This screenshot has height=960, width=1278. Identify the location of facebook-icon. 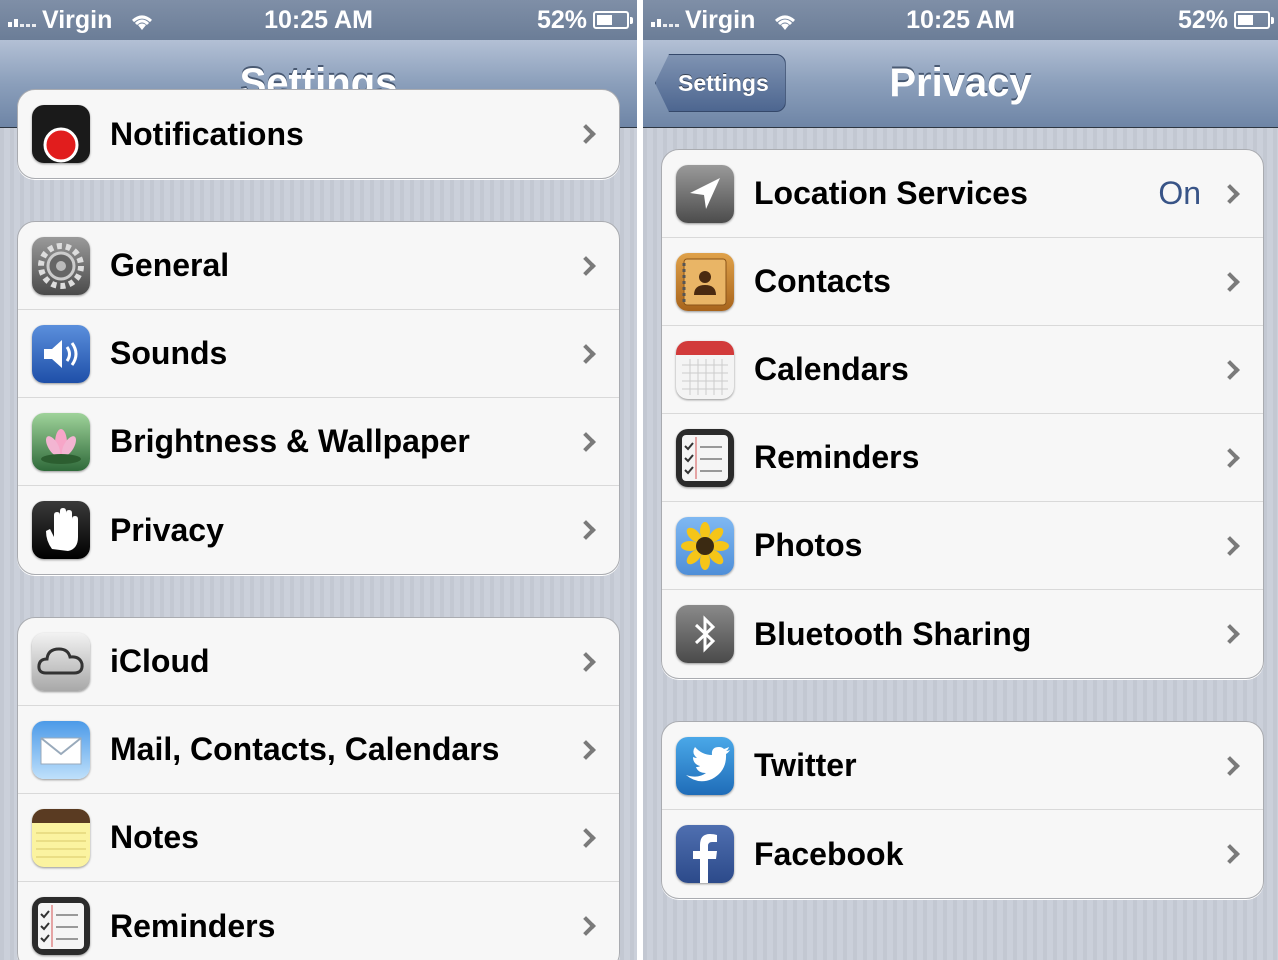
(705, 854).